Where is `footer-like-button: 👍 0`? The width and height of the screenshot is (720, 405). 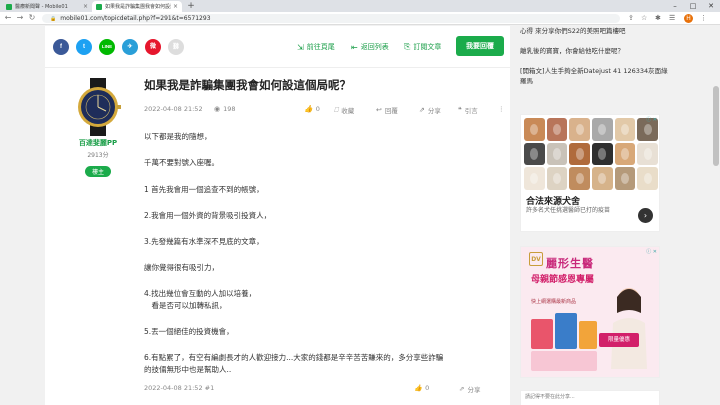
footer-like-button: 👍 0 is located at coordinates (421, 388).